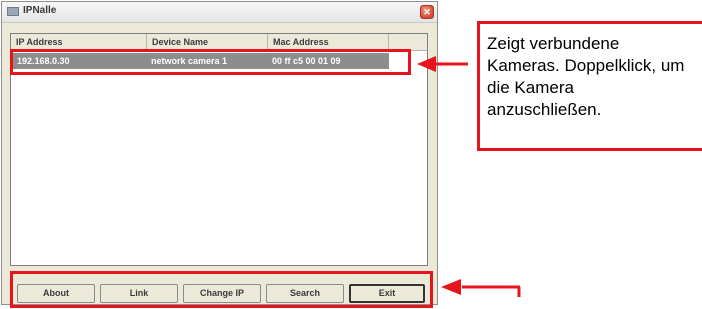 The height and width of the screenshot is (309, 702). What do you see at coordinates (40, 10) in the screenshot?
I see `window-title: IPNalle` at bounding box center [40, 10].